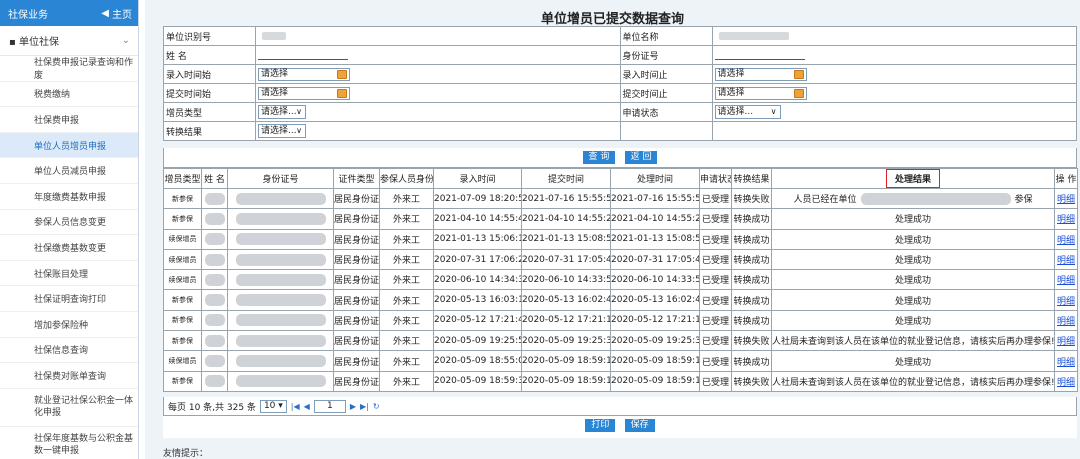  I want to click on page-input: 1, so click(329, 406).